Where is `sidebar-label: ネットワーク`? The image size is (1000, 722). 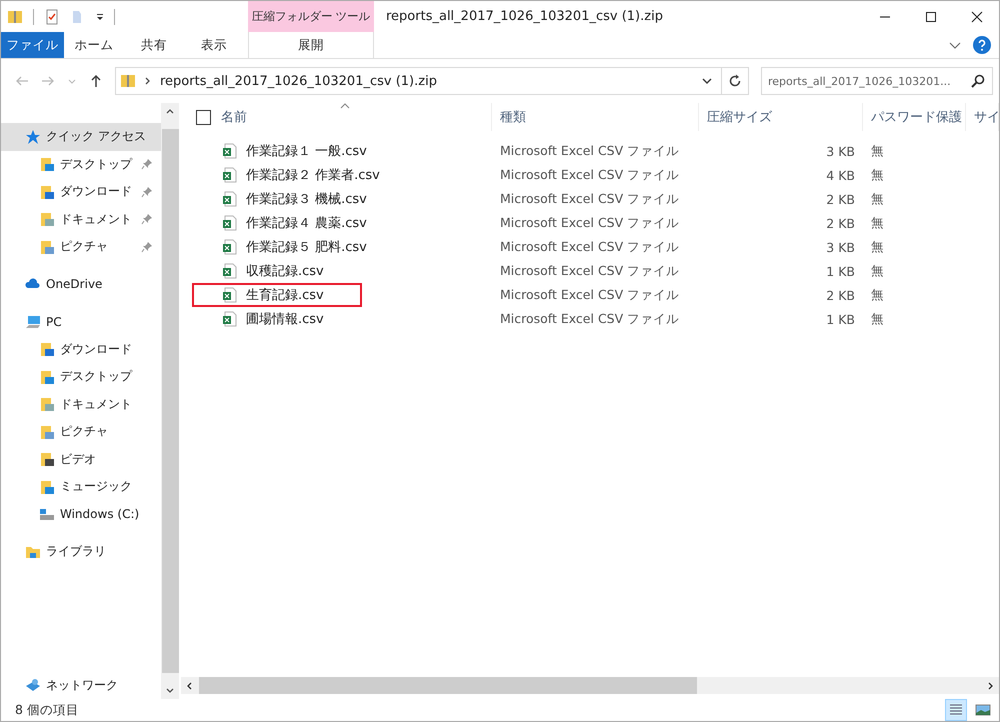 sidebar-label: ネットワーク is located at coordinates (82, 685).